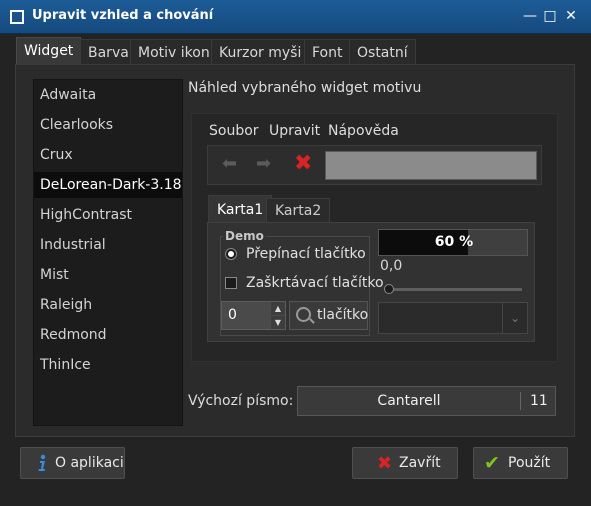 Image resolution: width=591 pixels, height=506 pixels. Describe the element at coordinates (305, 88) in the screenshot. I see `preview-label: Náhled vybraného widget motivu` at that location.